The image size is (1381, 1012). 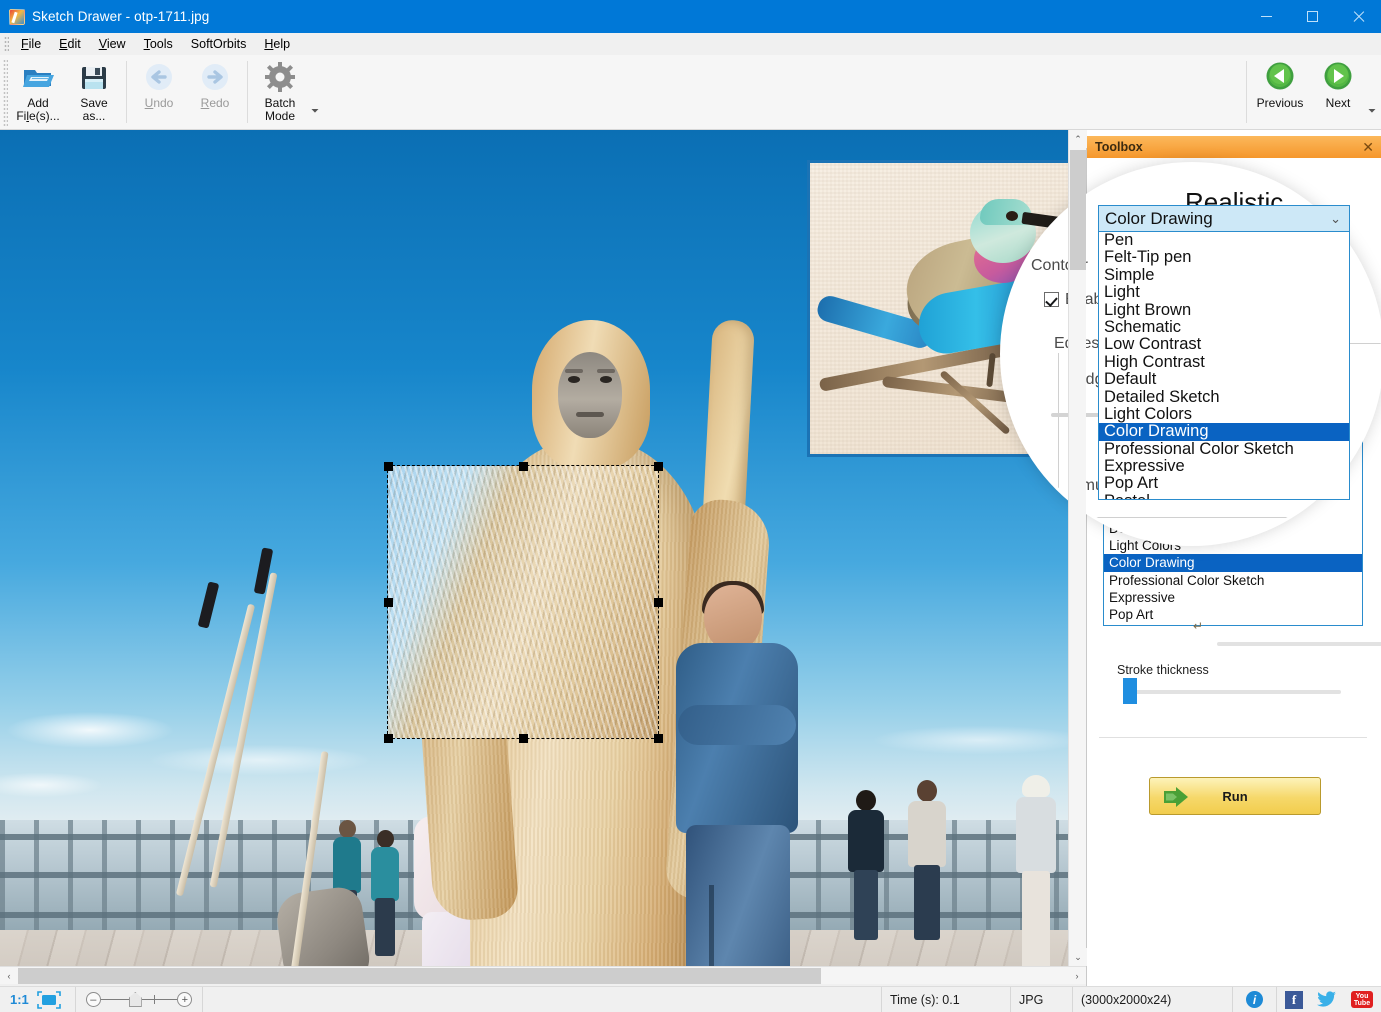 I want to click on zoom-slider-knob, so click(x=135, y=999).